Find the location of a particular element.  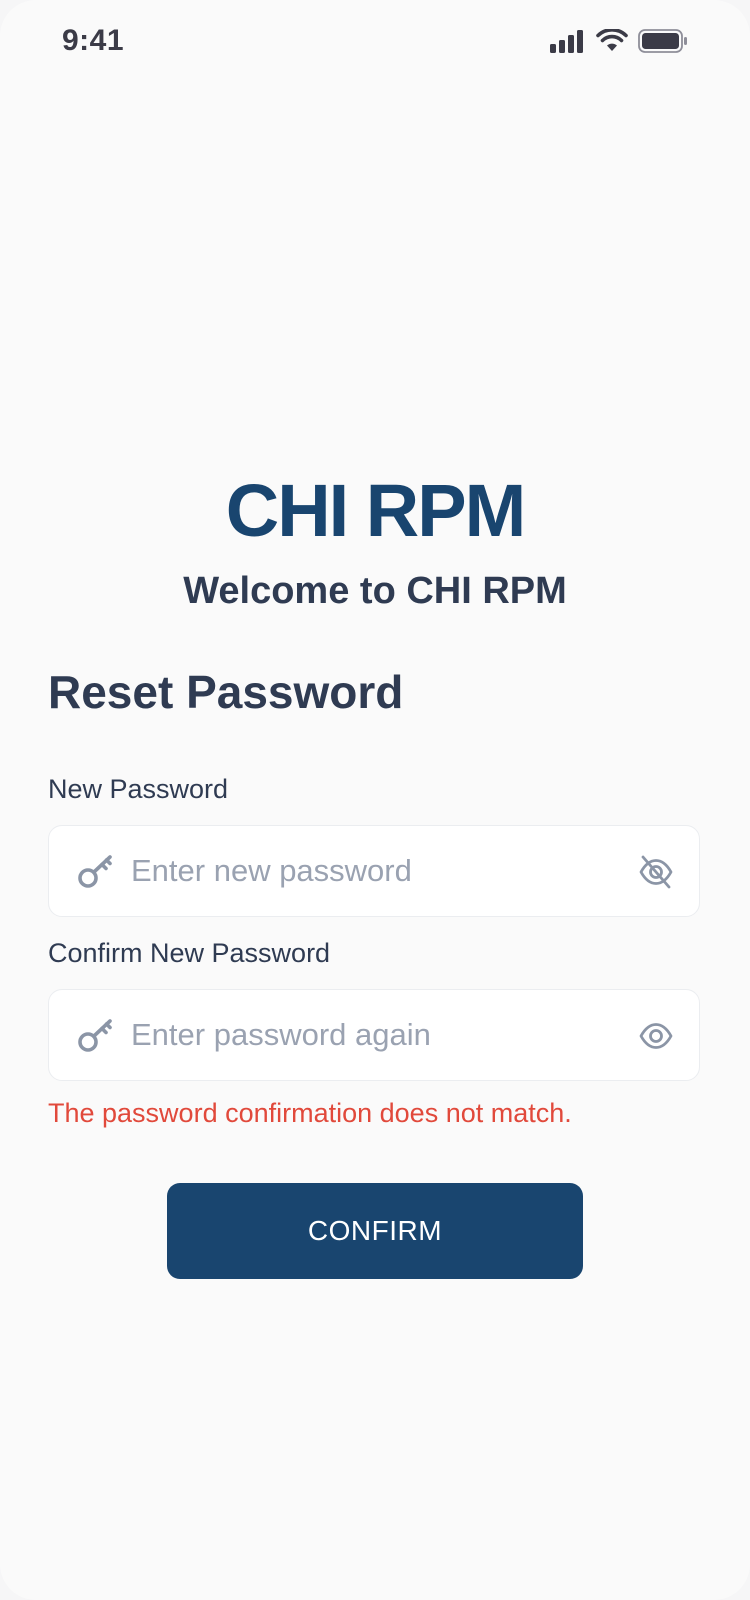

app-logo-title: CHI RPM is located at coordinates (375, 510).